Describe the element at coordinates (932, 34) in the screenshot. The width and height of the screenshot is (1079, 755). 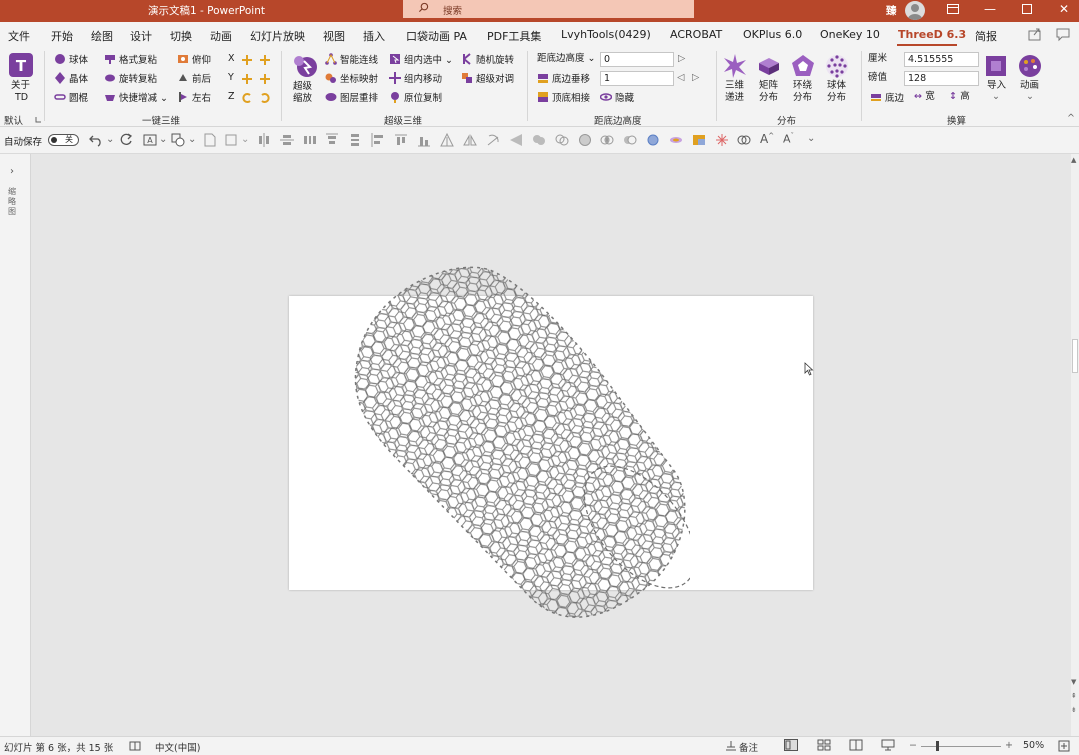
I see `tab-threed: ThreeD 6.3` at that location.